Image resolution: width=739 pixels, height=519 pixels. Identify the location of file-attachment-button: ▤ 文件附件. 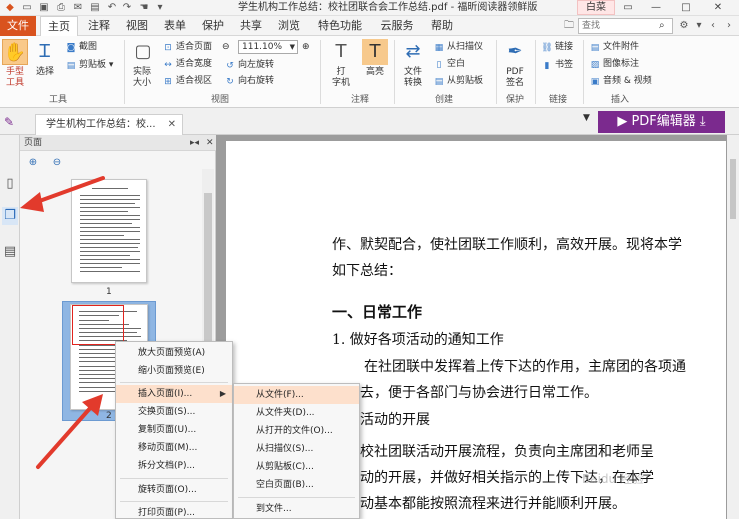
(614, 47).